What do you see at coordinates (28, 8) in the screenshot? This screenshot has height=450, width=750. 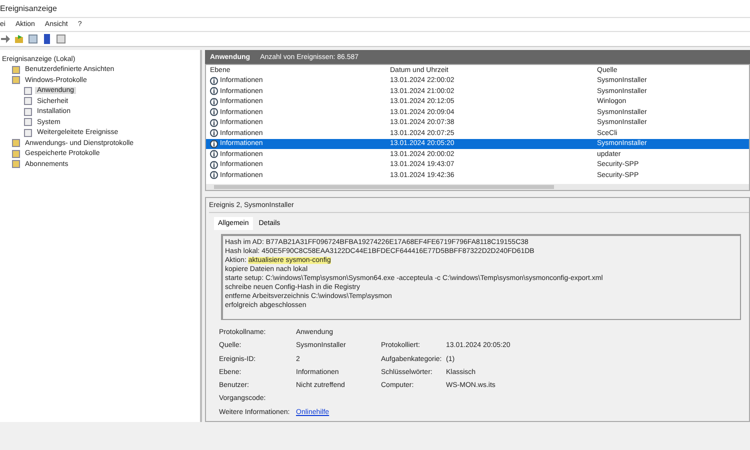 I see `window-title: Ereignisanzeige` at bounding box center [28, 8].